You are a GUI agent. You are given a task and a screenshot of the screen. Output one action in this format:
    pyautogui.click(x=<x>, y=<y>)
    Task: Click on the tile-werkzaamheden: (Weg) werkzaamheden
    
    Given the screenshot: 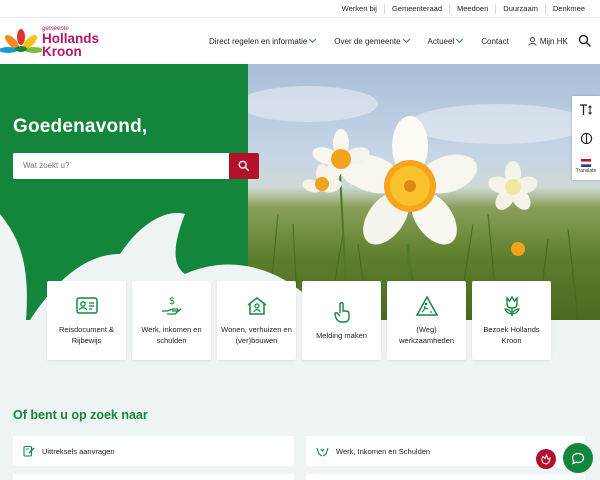 What is the action you would take?
    pyautogui.click(x=426, y=320)
    